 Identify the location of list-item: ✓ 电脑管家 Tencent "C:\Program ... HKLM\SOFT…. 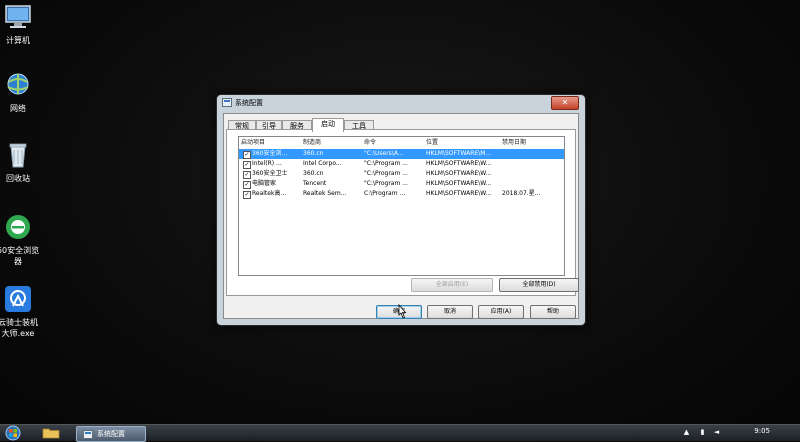
(401, 184).